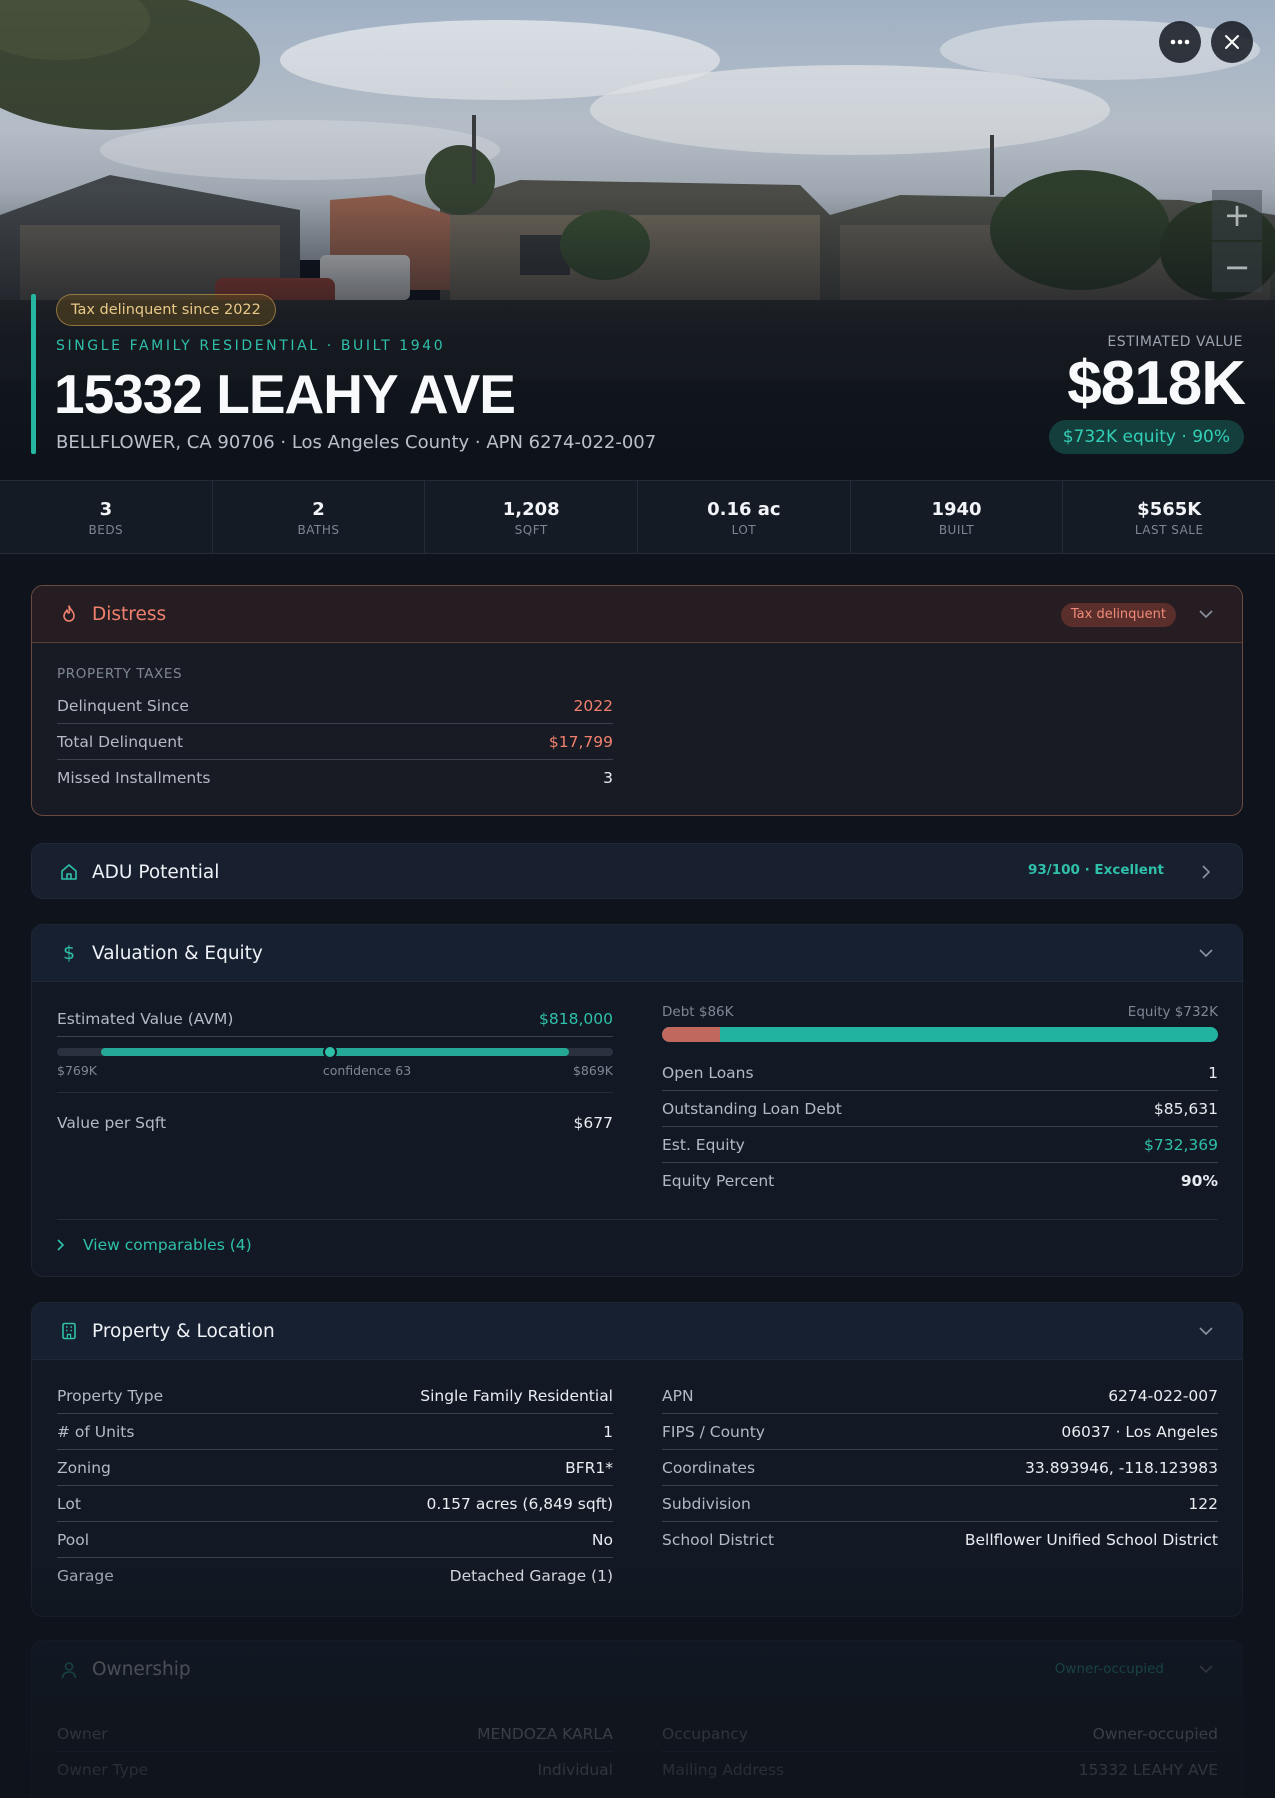 This screenshot has width=1275, height=1798. What do you see at coordinates (637, 614) in the screenshot?
I see `distress-header: Distress Tax delinquent` at bounding box center [637, 614].